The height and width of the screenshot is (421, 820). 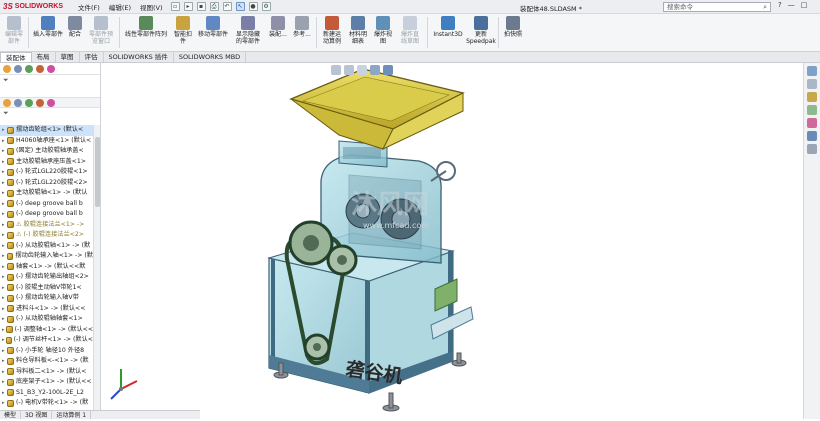 I want to click on window-controls: ? — □, so click(x=792, y=5).